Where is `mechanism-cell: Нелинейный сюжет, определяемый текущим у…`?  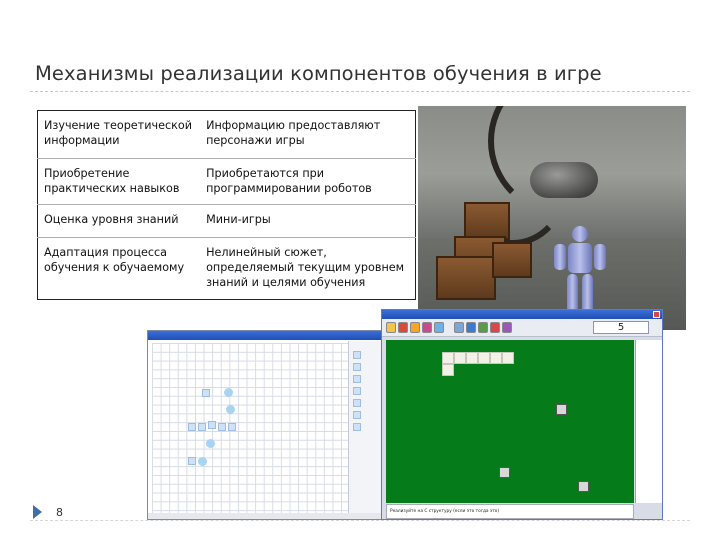
mechanism-cell: Нелинейный сюжет, определяемый текущим у… is located at coordinates (308, 268).